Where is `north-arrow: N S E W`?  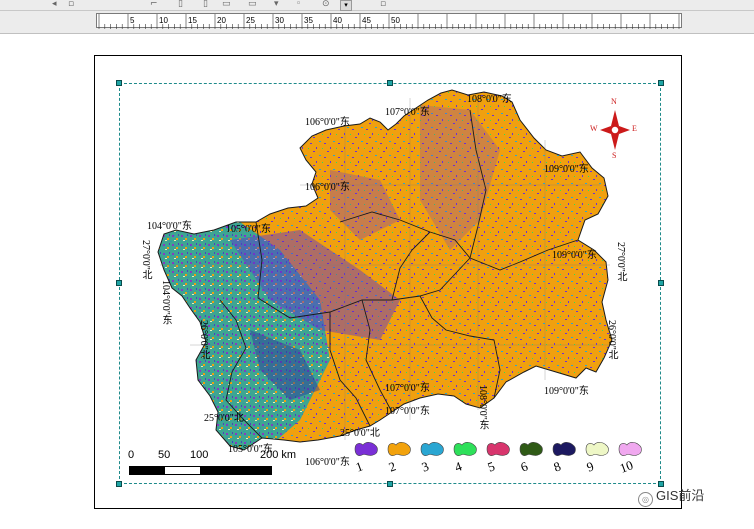 north-arrow: N S E W is located at coordinates (613, 129).